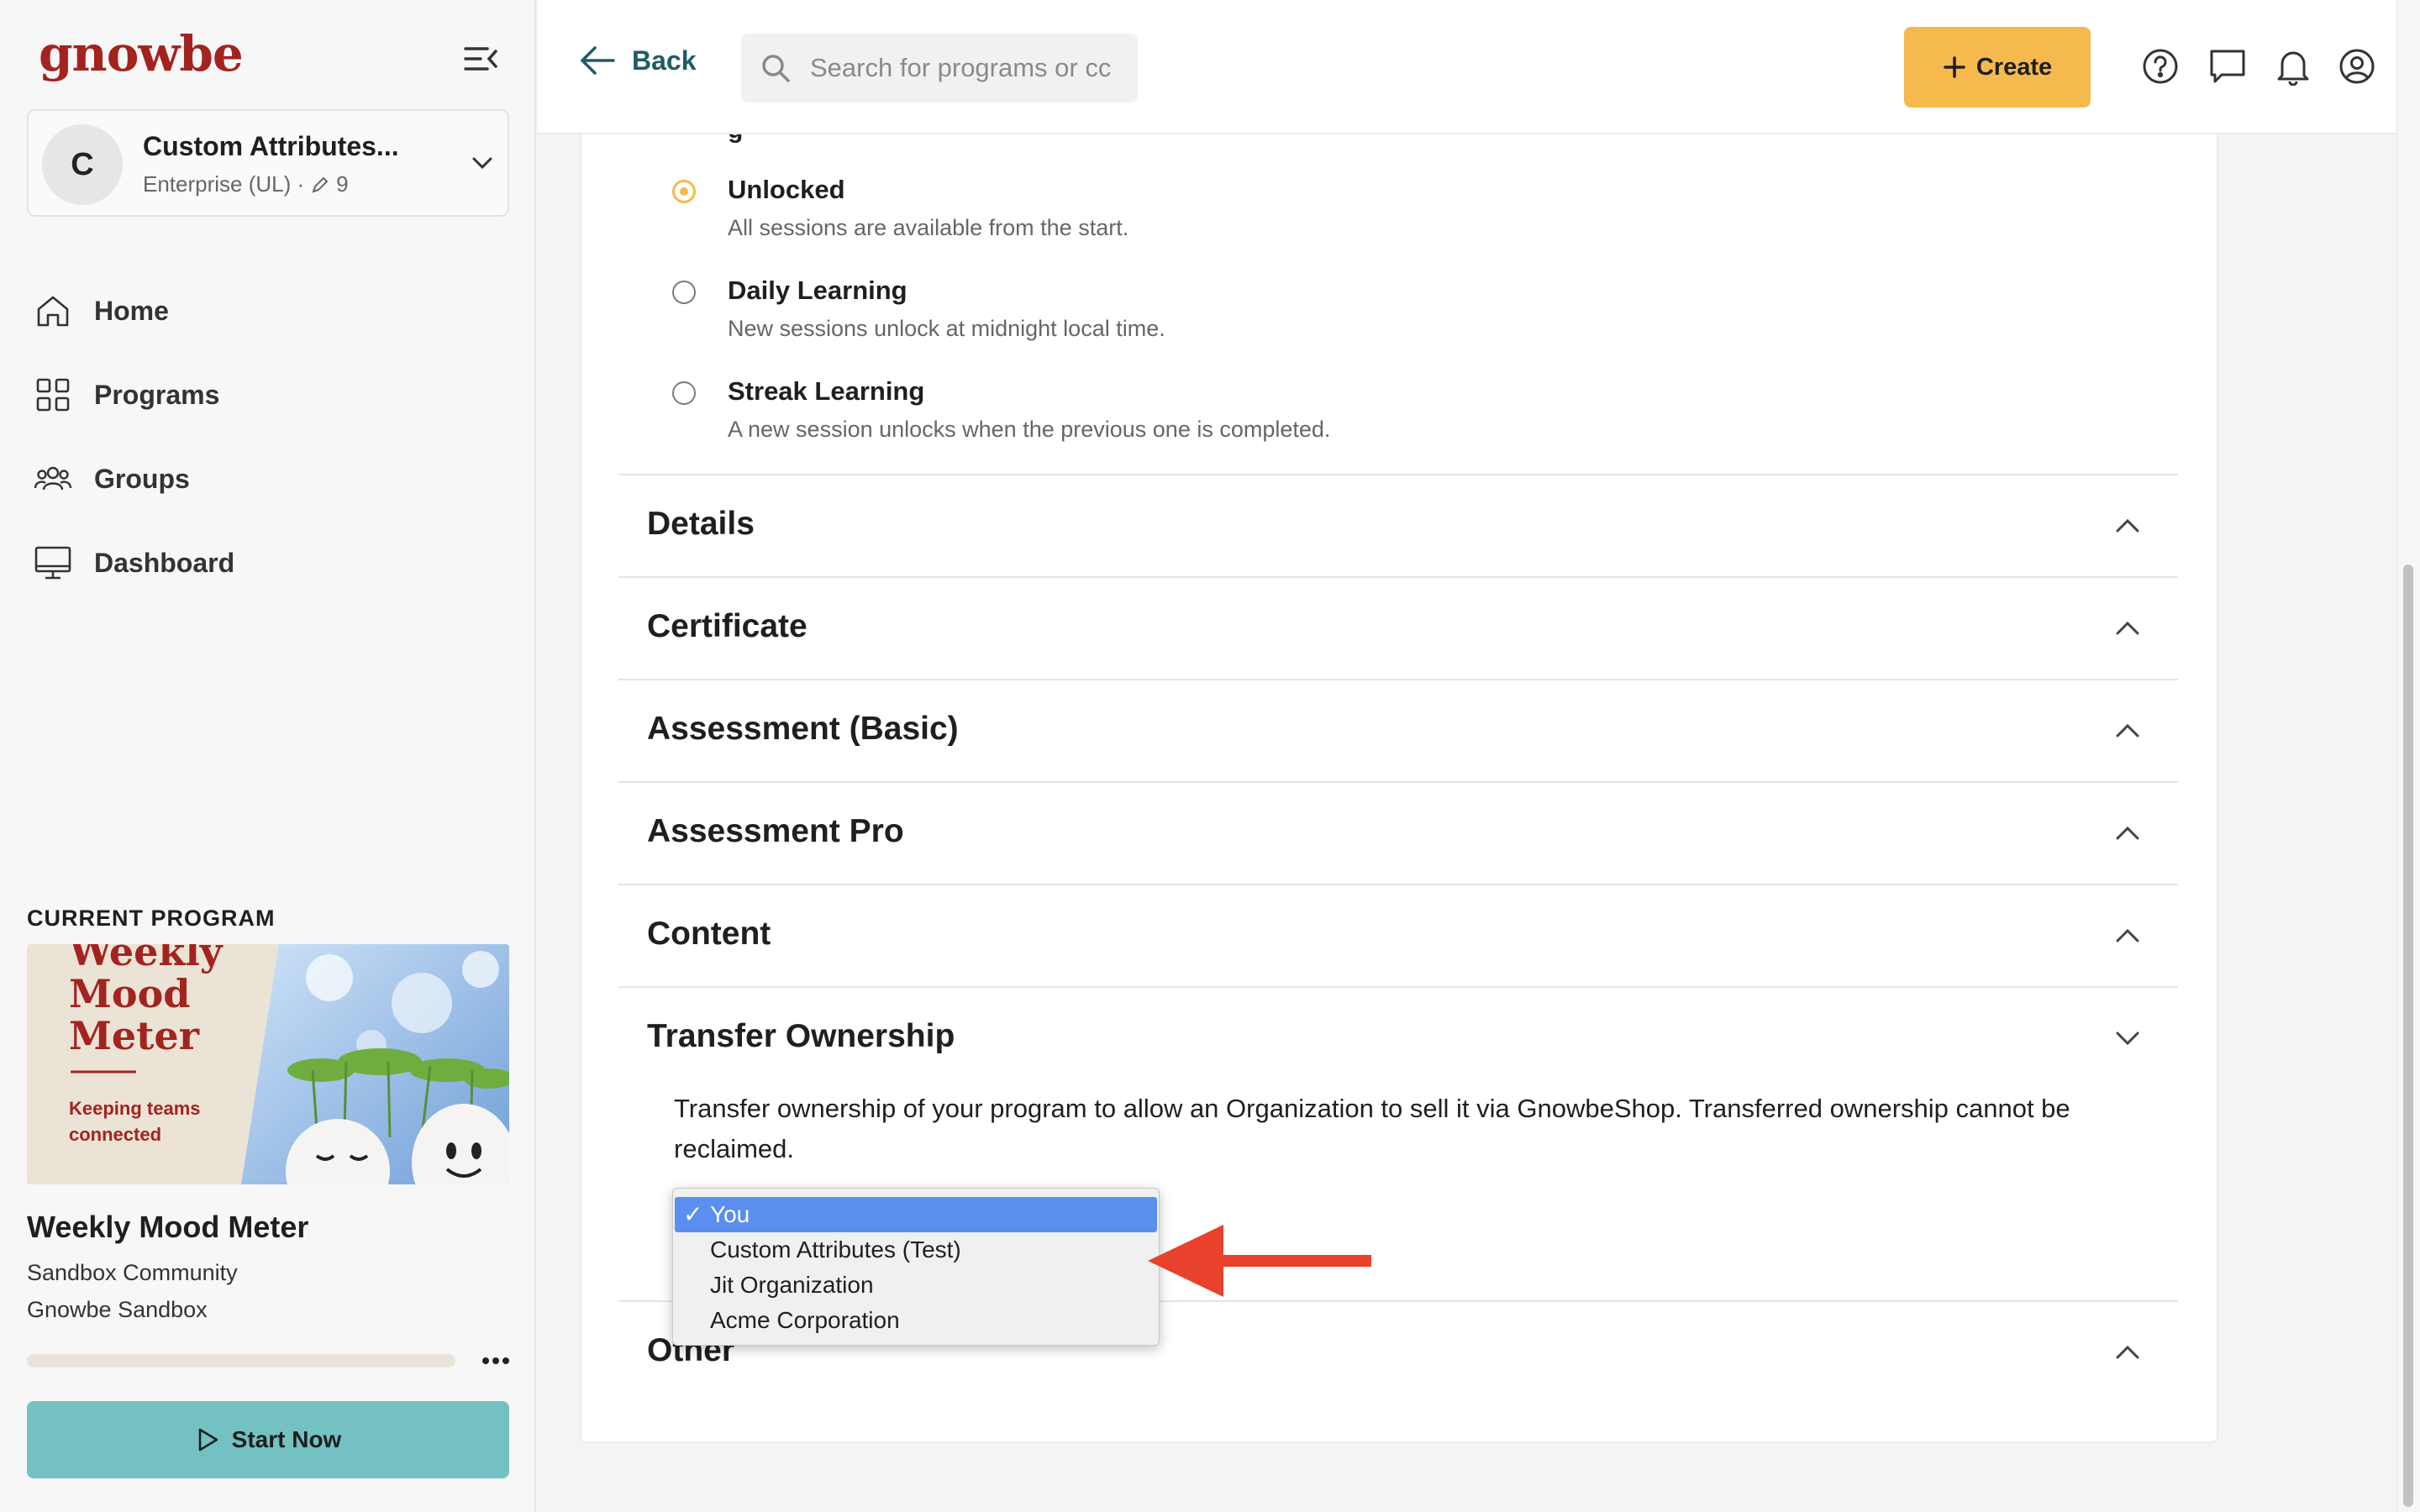 The width and height of the screenshot is (2420, 1512). Describe the element at coordinates (598, 60) in the screenshot. I see `arrow-left-icon` at that location.